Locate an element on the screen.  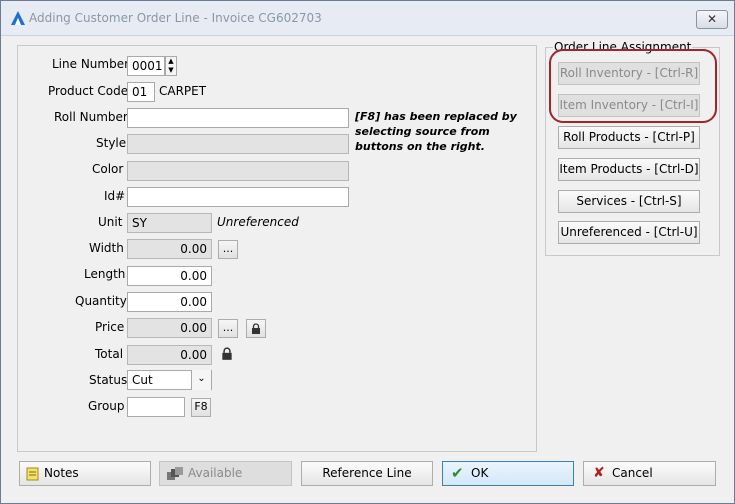
length-label: Length is located at coordinates (105, 274).